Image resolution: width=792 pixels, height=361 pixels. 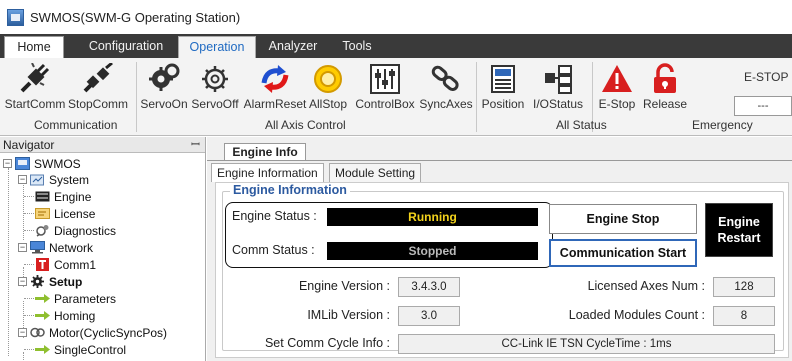 I want to click on io-status-label: I/OStatus, so click(x=558, y=104).